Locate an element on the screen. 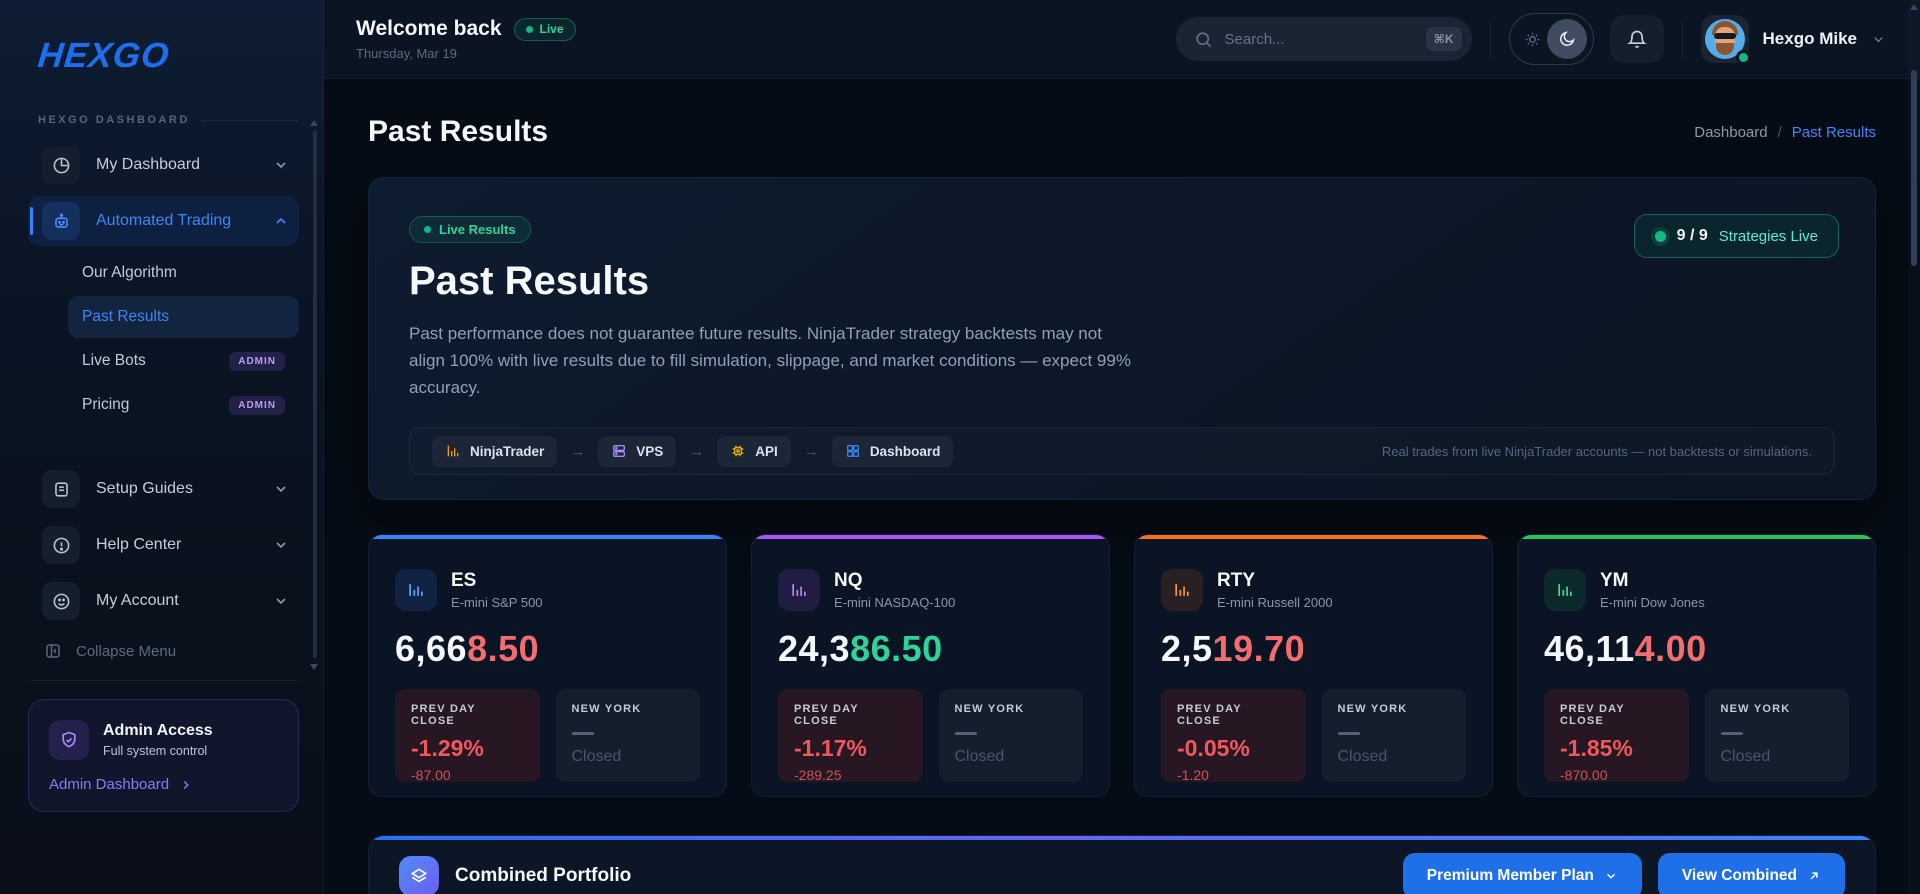  sidebar-item-automated-trading: Automated Trading is located at coordinates (163, 221).